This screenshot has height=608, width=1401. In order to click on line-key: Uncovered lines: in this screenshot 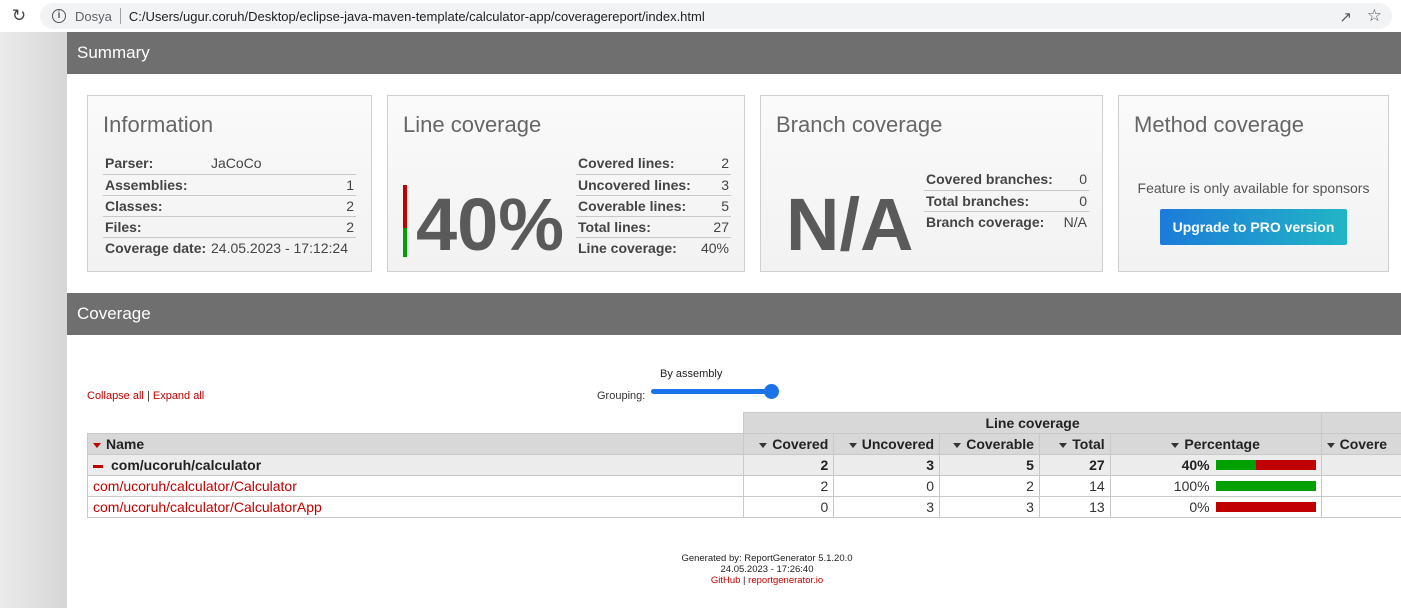, I will do `click(637, 185)`.